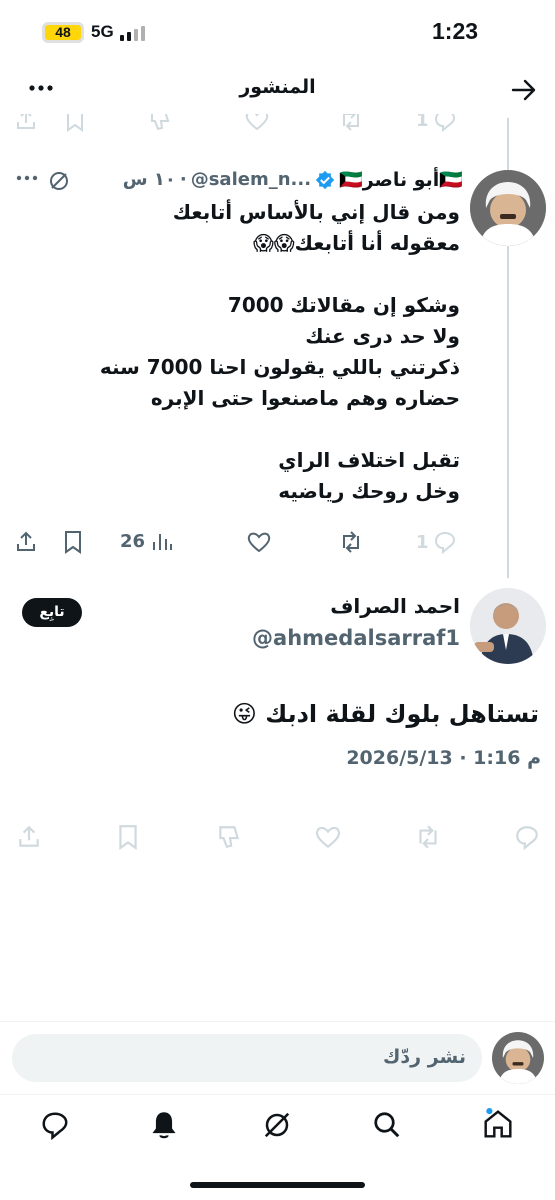 This screenshot has height=1200, width=555. I want to click on views-icon, so click(163, 542).